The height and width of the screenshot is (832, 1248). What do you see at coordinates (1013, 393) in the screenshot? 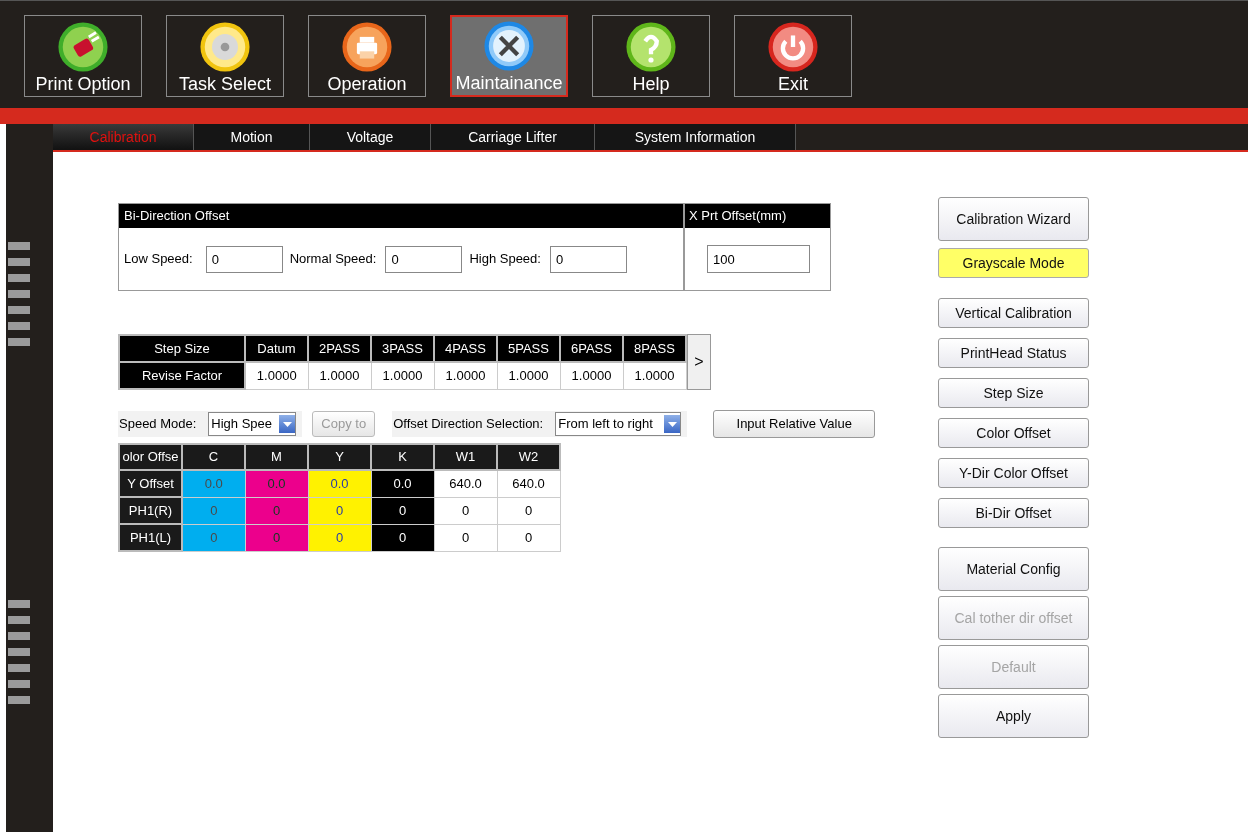
I see `side-button: Step Size` at bounding box center [1013, 393].